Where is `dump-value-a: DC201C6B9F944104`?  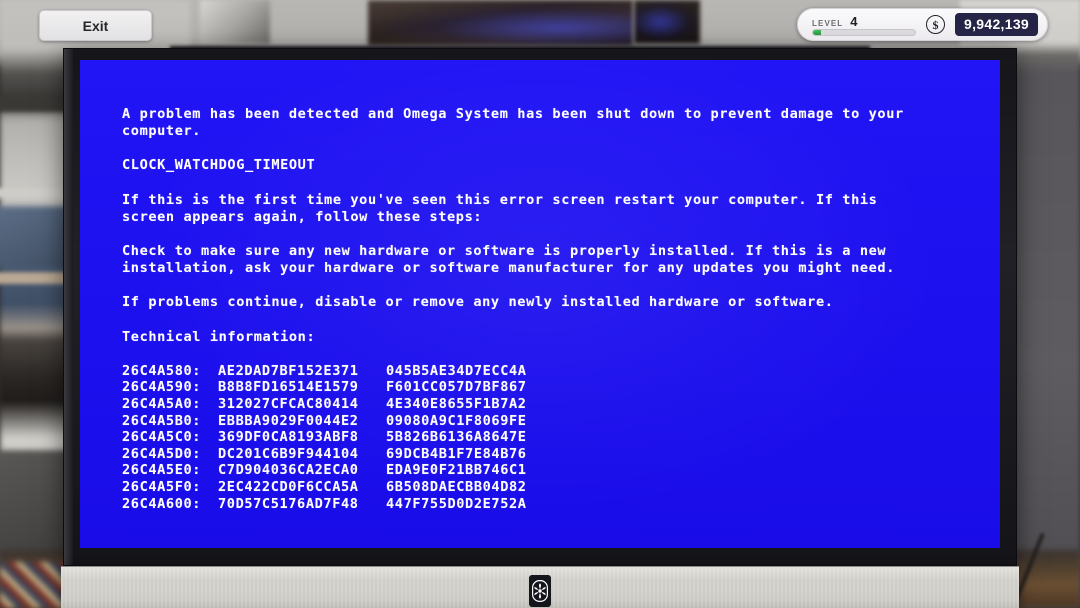
dump-value-a: DC201C6B9F944104 is located at coordinates (288, 453).